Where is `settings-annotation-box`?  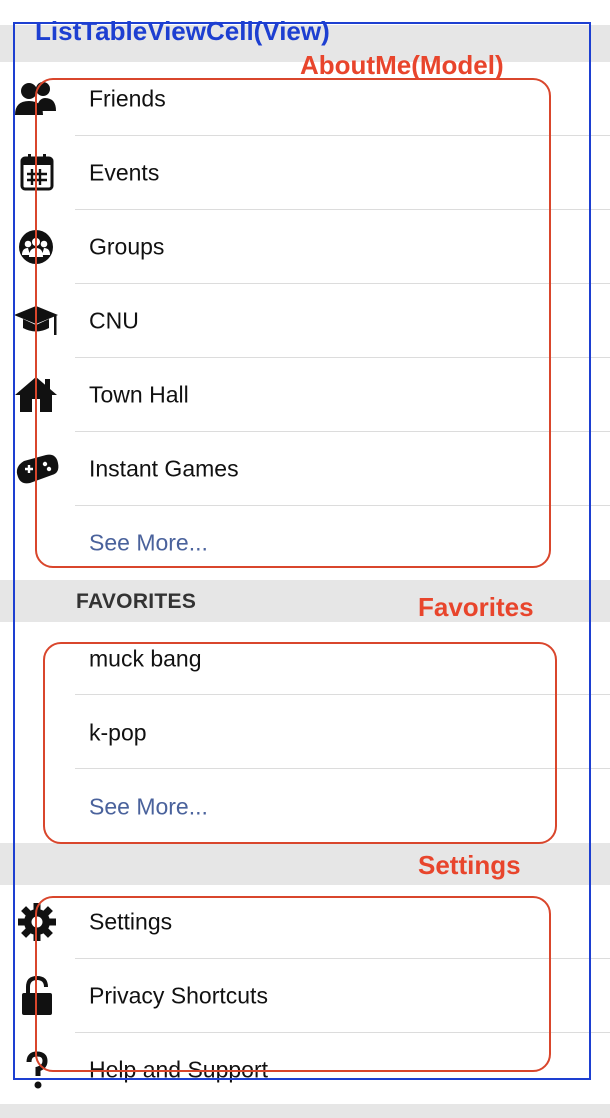
settings-annotation-box is located at coordinates (293, 984).